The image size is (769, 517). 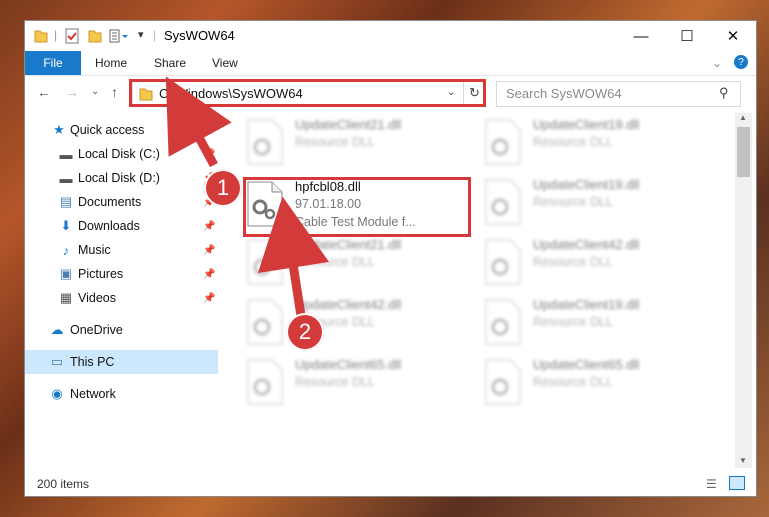 What do you see at coordinates (247, 199) in the screenshot?
I see `annotation-arrows` at bounding box center [247, 199].